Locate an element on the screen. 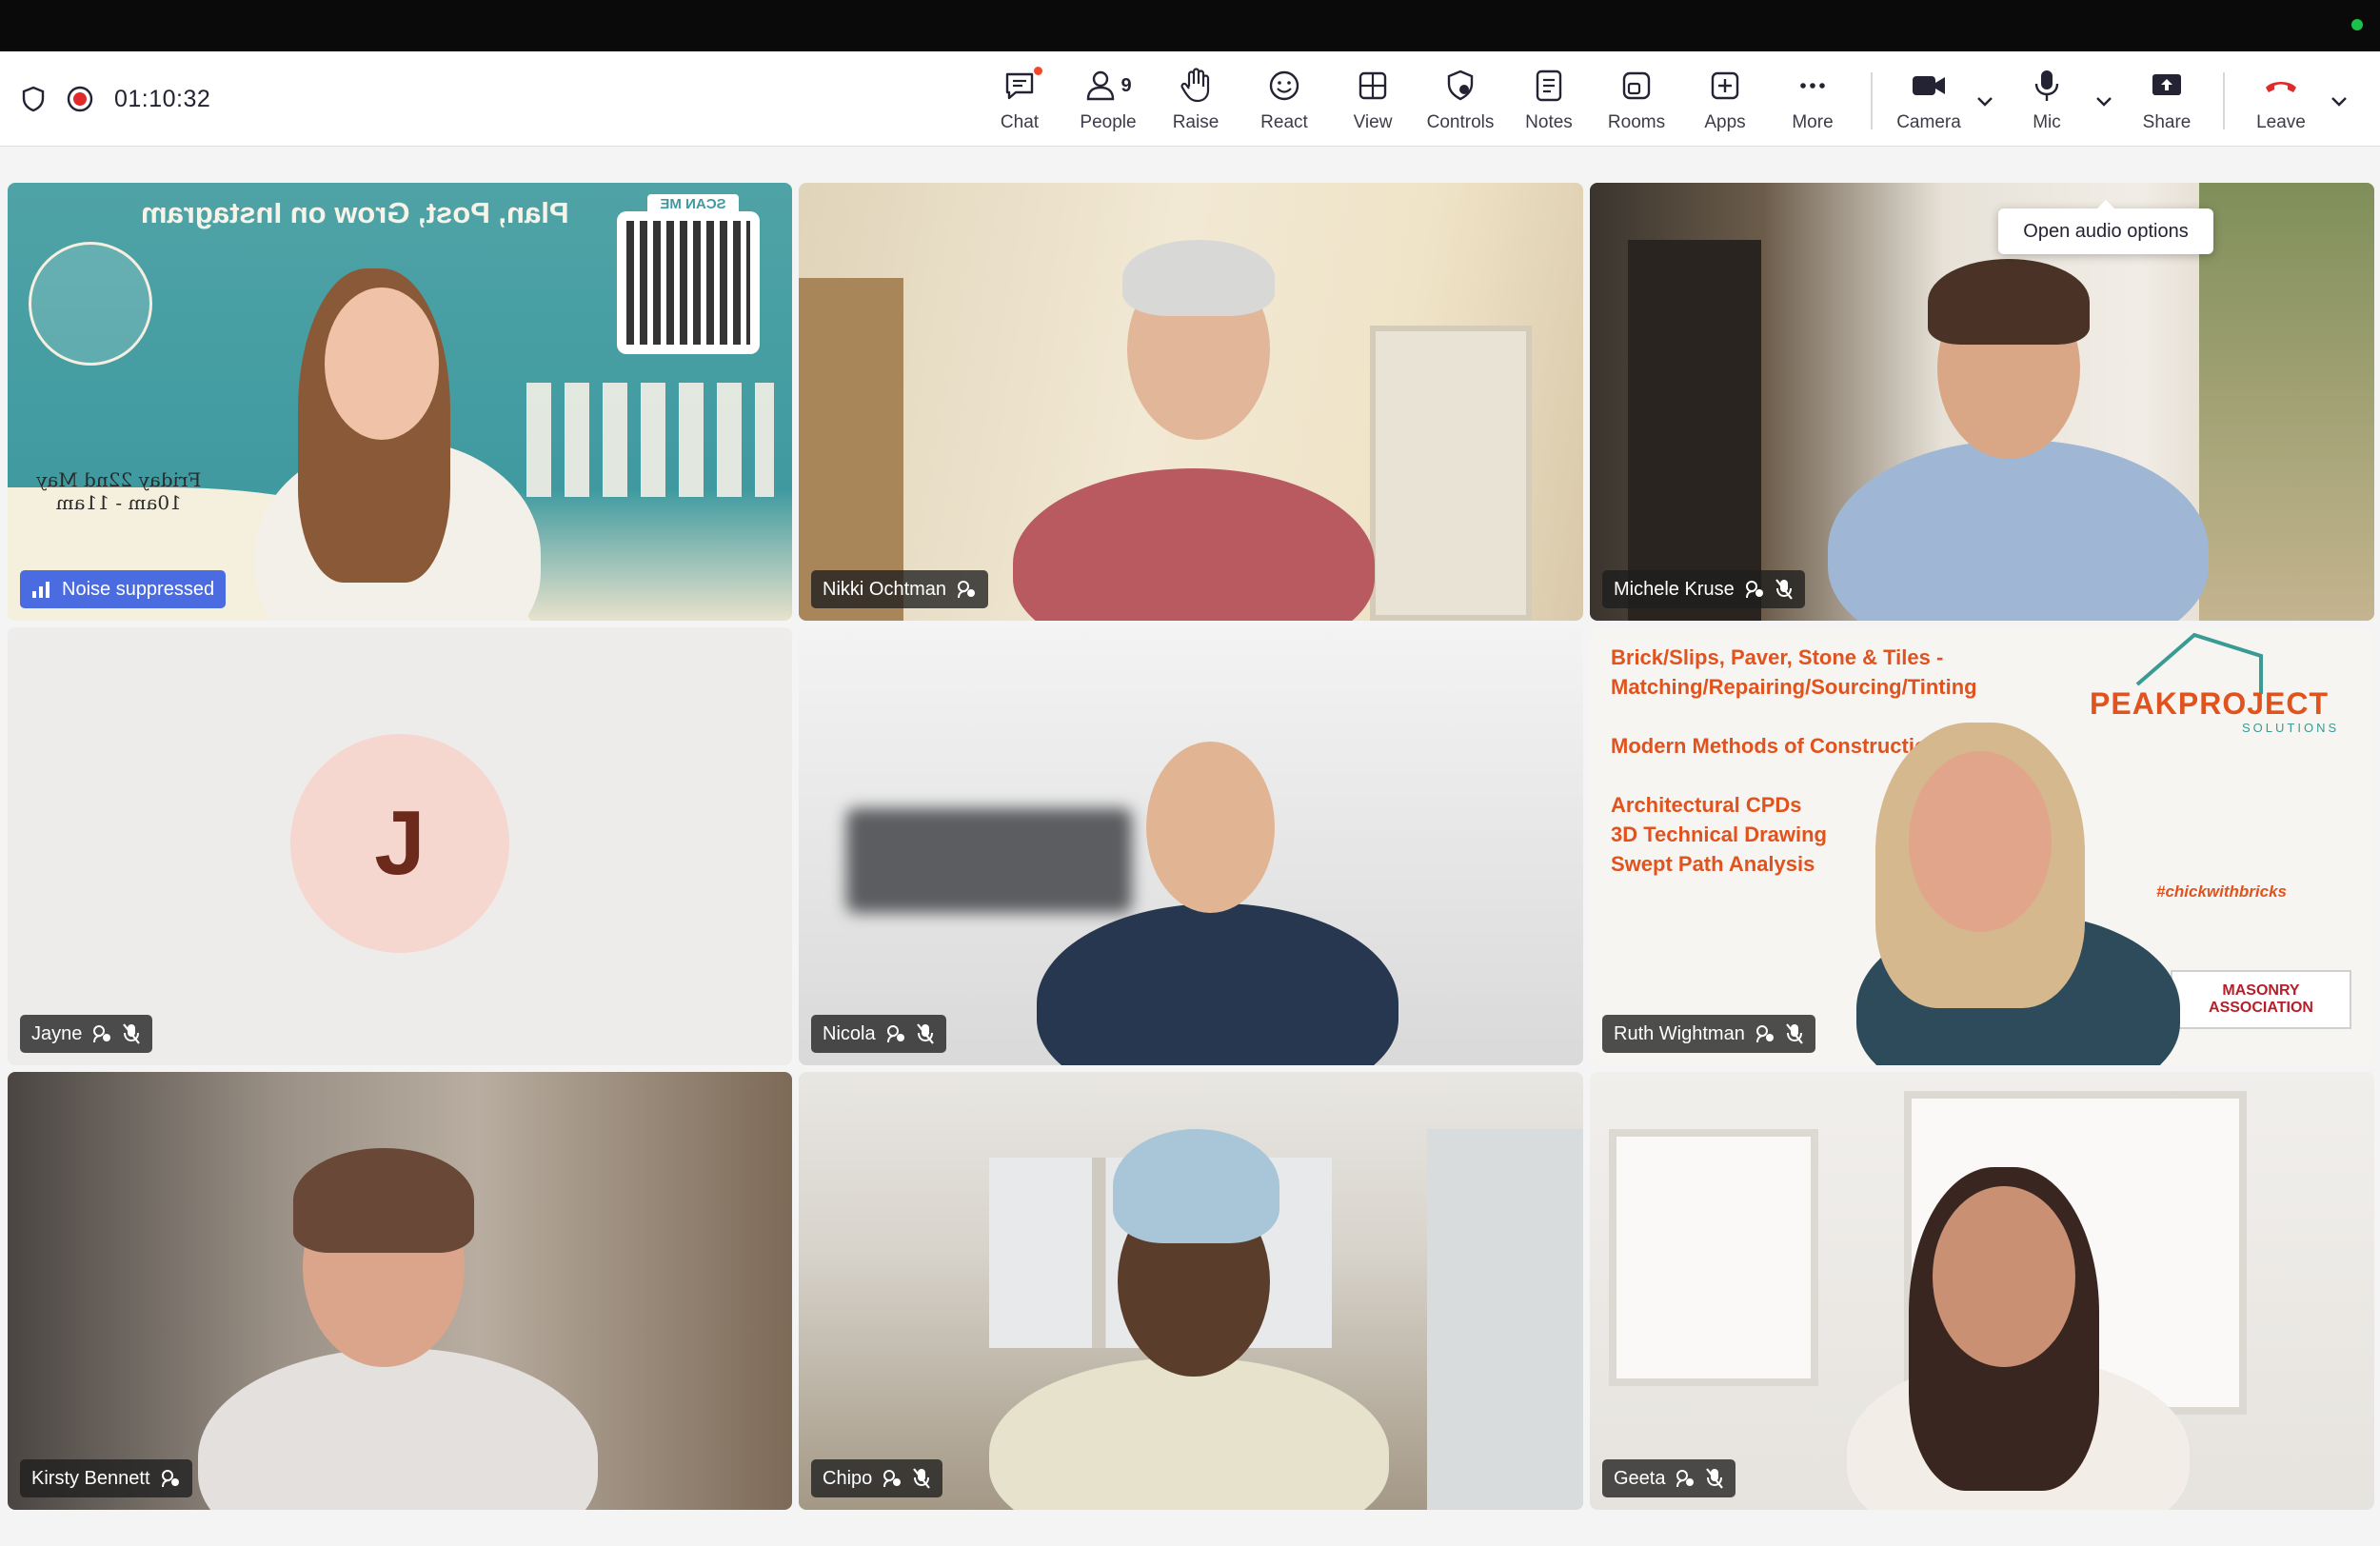 Image resolution: width=2380 pixels, height=1546 pixels. masonry-association-badge: MASONRY ASSOCIATION is located at coordinates (2261, 999).